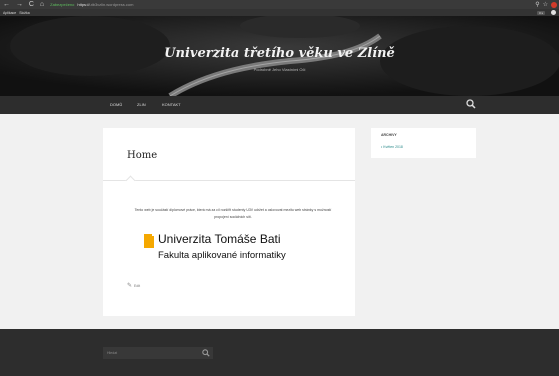 The width and height of the screenshot is (559, 376). What do you see at coordinates (116, 104) in the screenshot?
I see `menu-item-domu: DOMŮ` at bounding box center [116, 104].